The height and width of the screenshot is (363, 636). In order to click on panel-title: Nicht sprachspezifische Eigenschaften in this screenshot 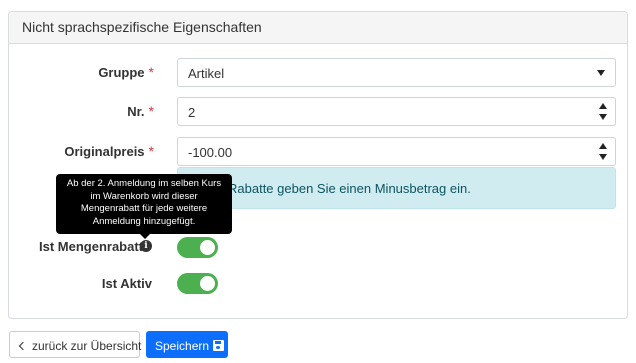, I will do `click(318, 28)`.